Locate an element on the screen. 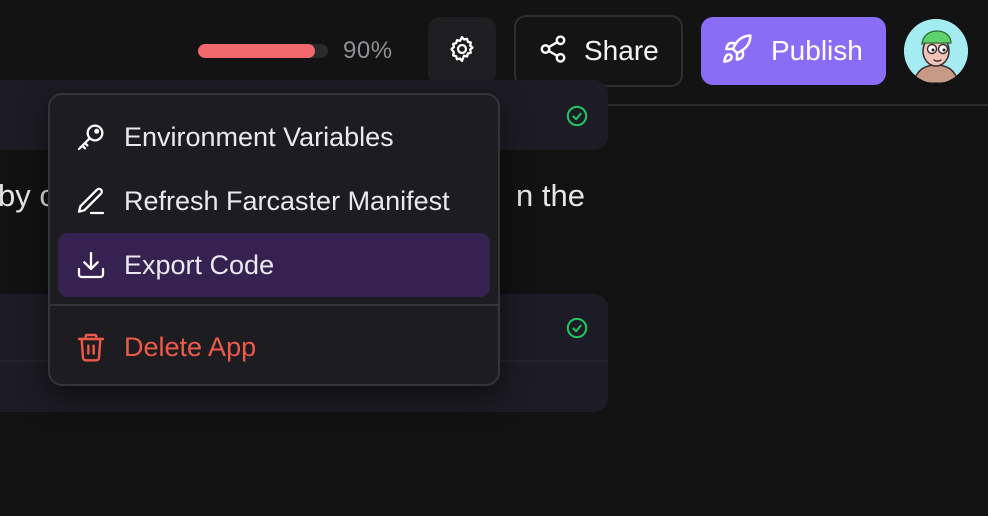 This screenshot has height=516, width=988. menu-item-delete-app: Delete App is located at coordinates (274, 347).